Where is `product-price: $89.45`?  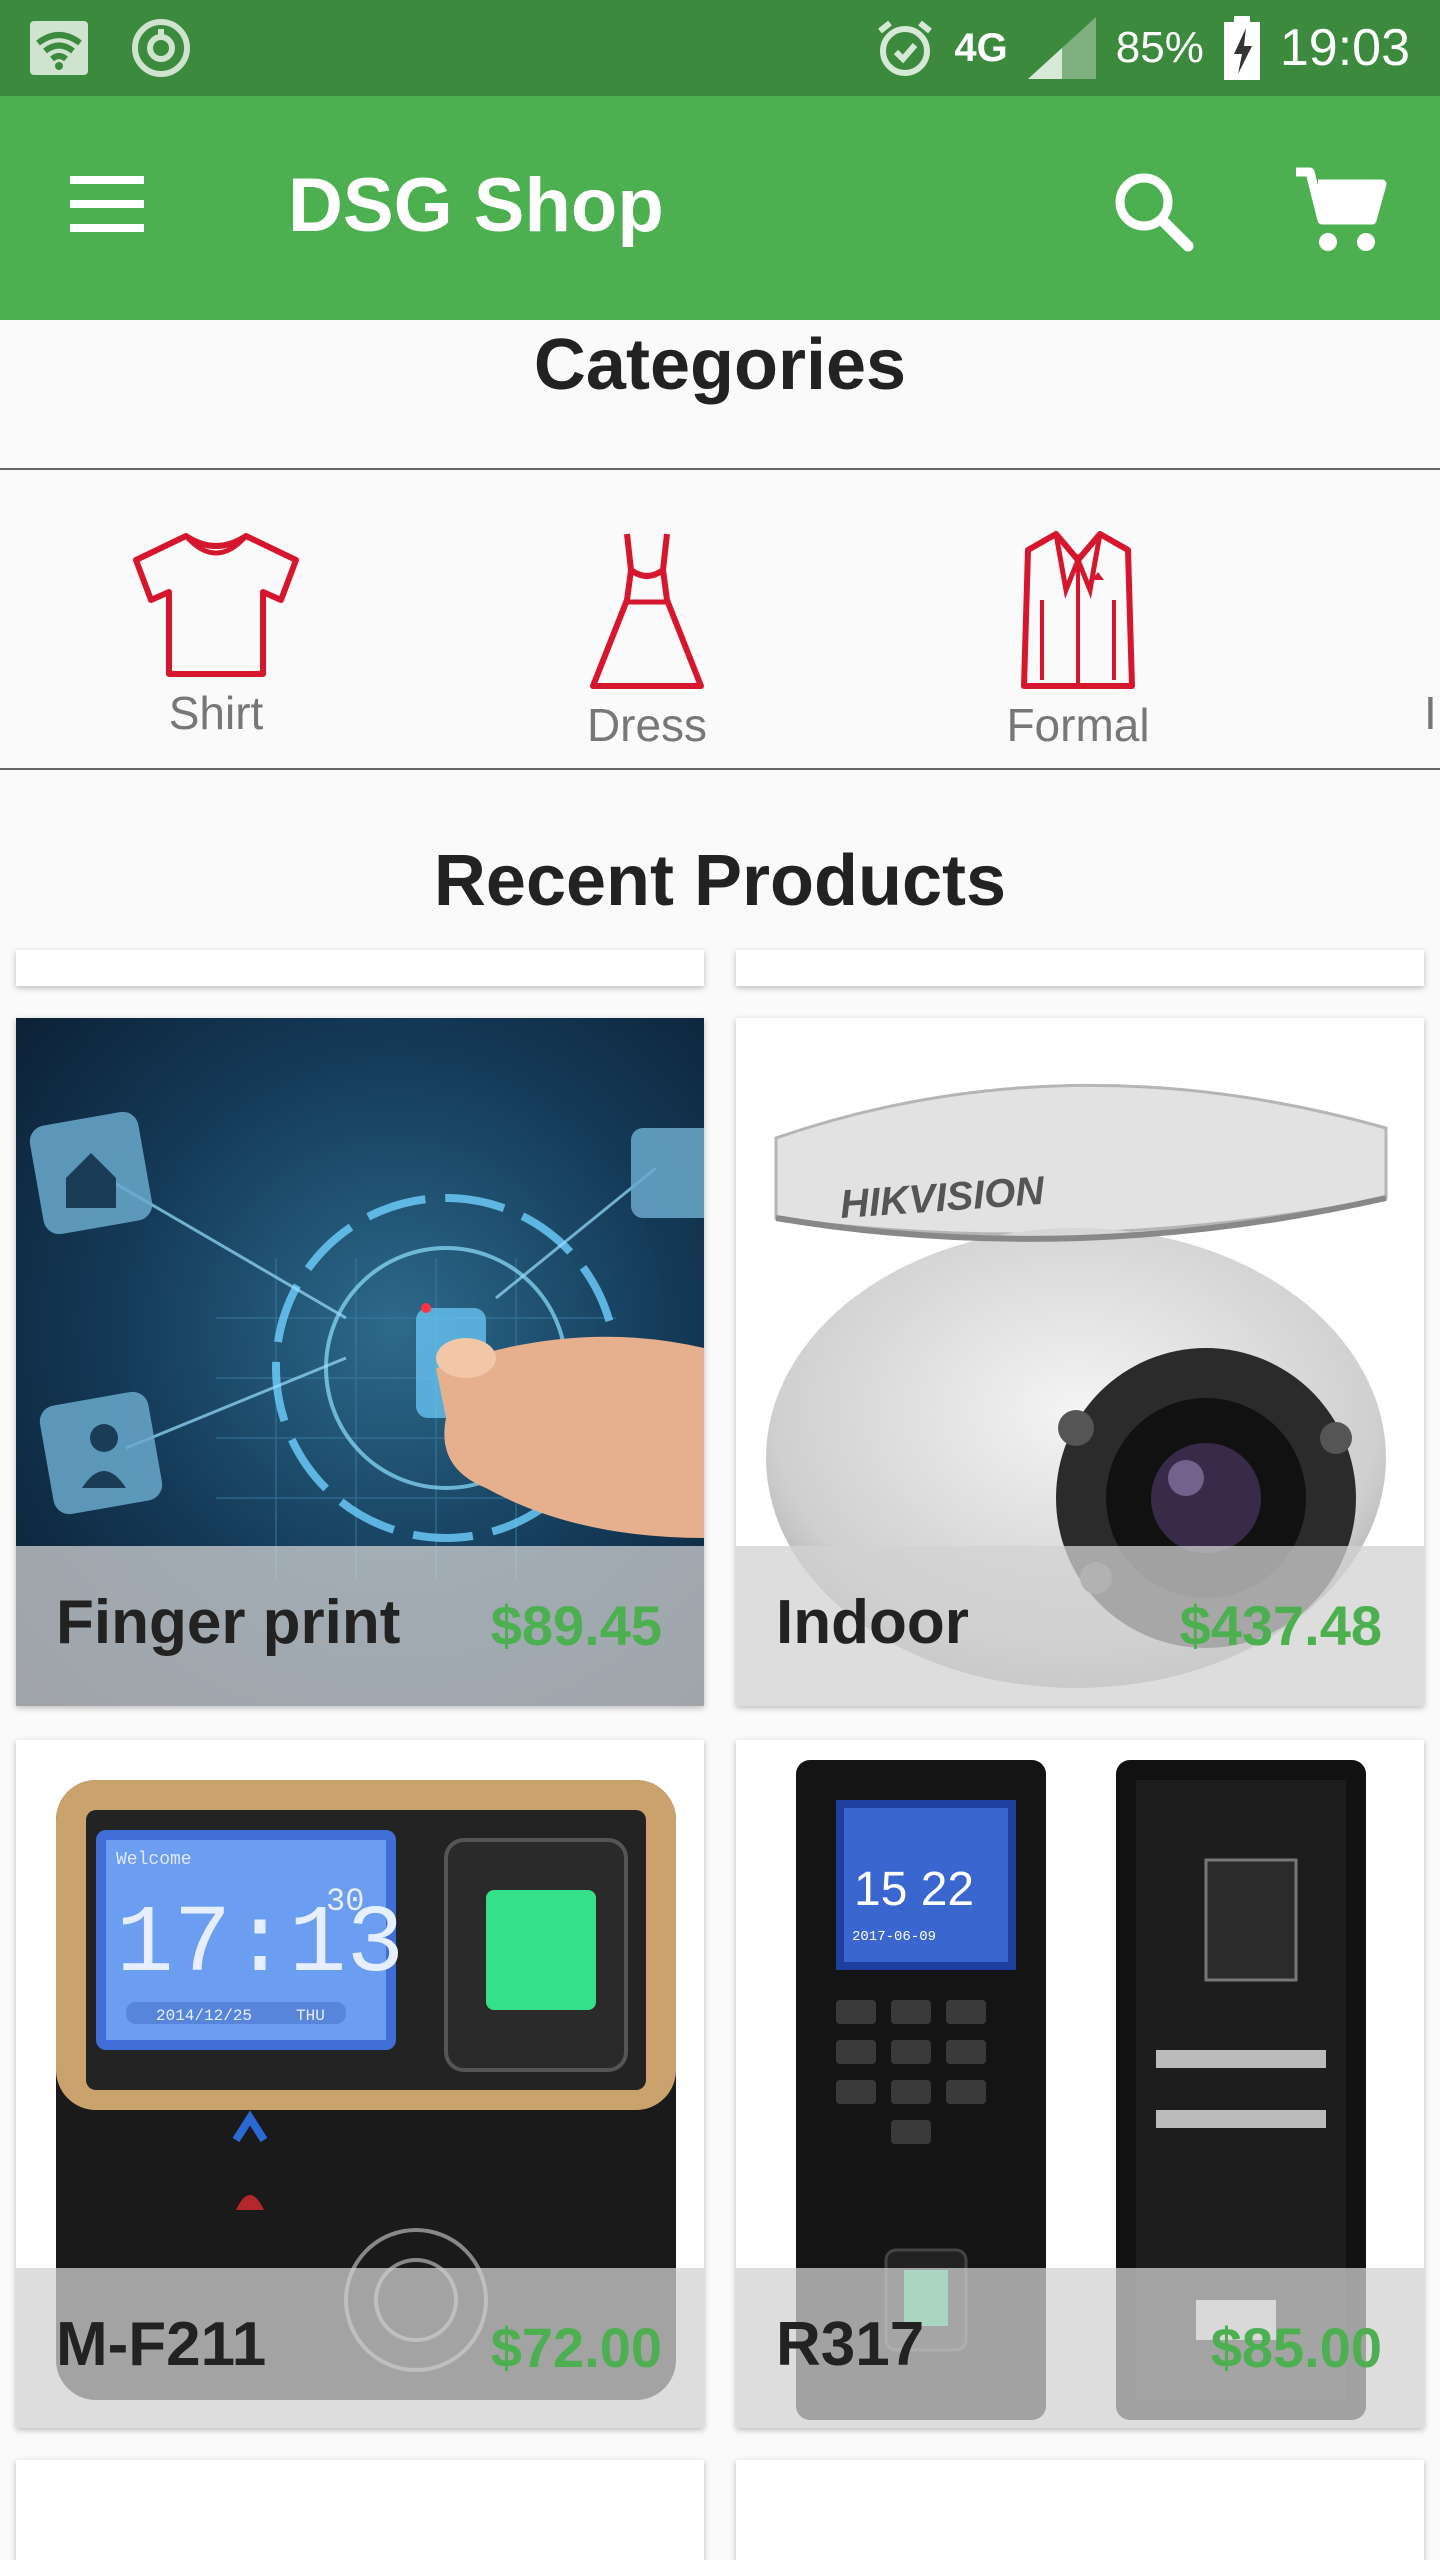
product-price: $89.45 is located at coordinates (576, 1625).